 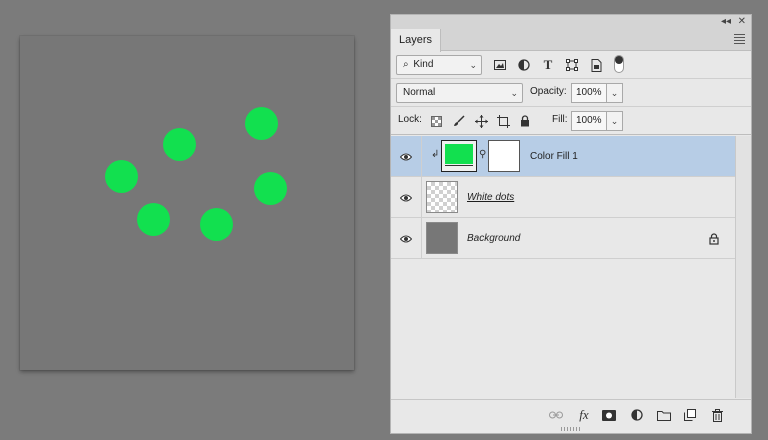 I want to click on fill-label: Fill:, so click(x=560, y=119).